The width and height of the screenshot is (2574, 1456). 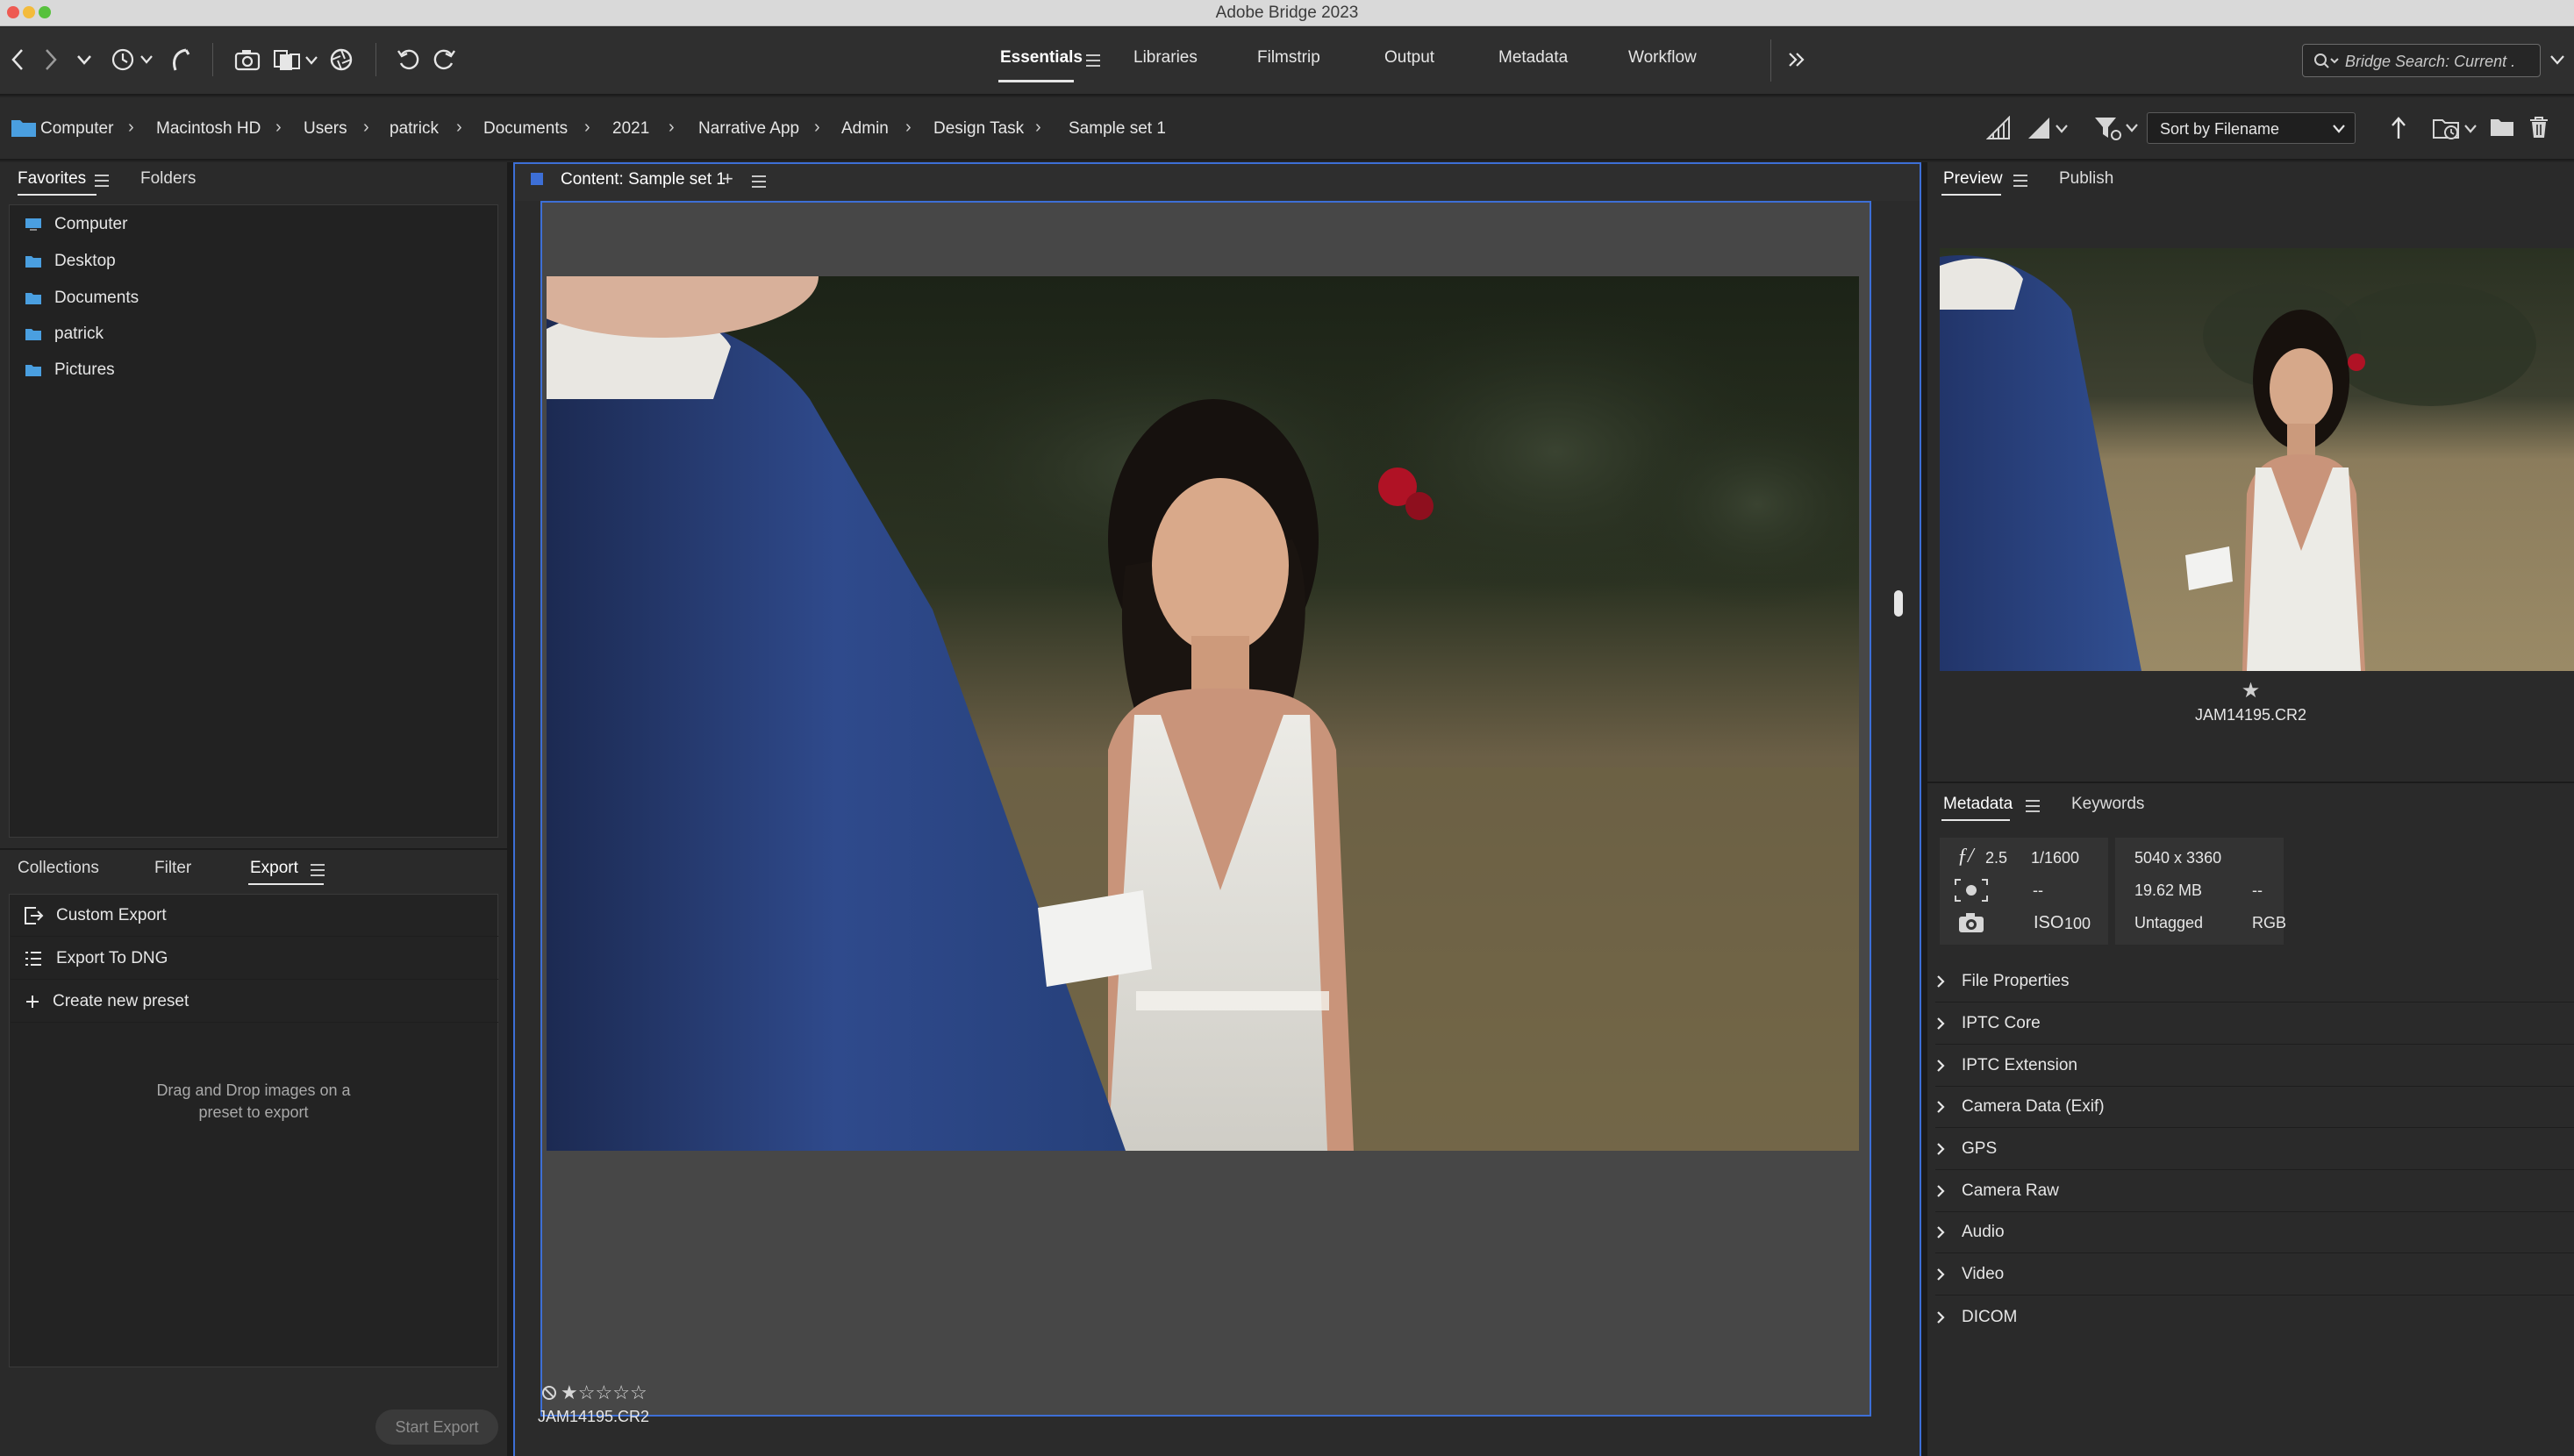 I want to click on back-arrow-icon, so click(x=17, y=60).